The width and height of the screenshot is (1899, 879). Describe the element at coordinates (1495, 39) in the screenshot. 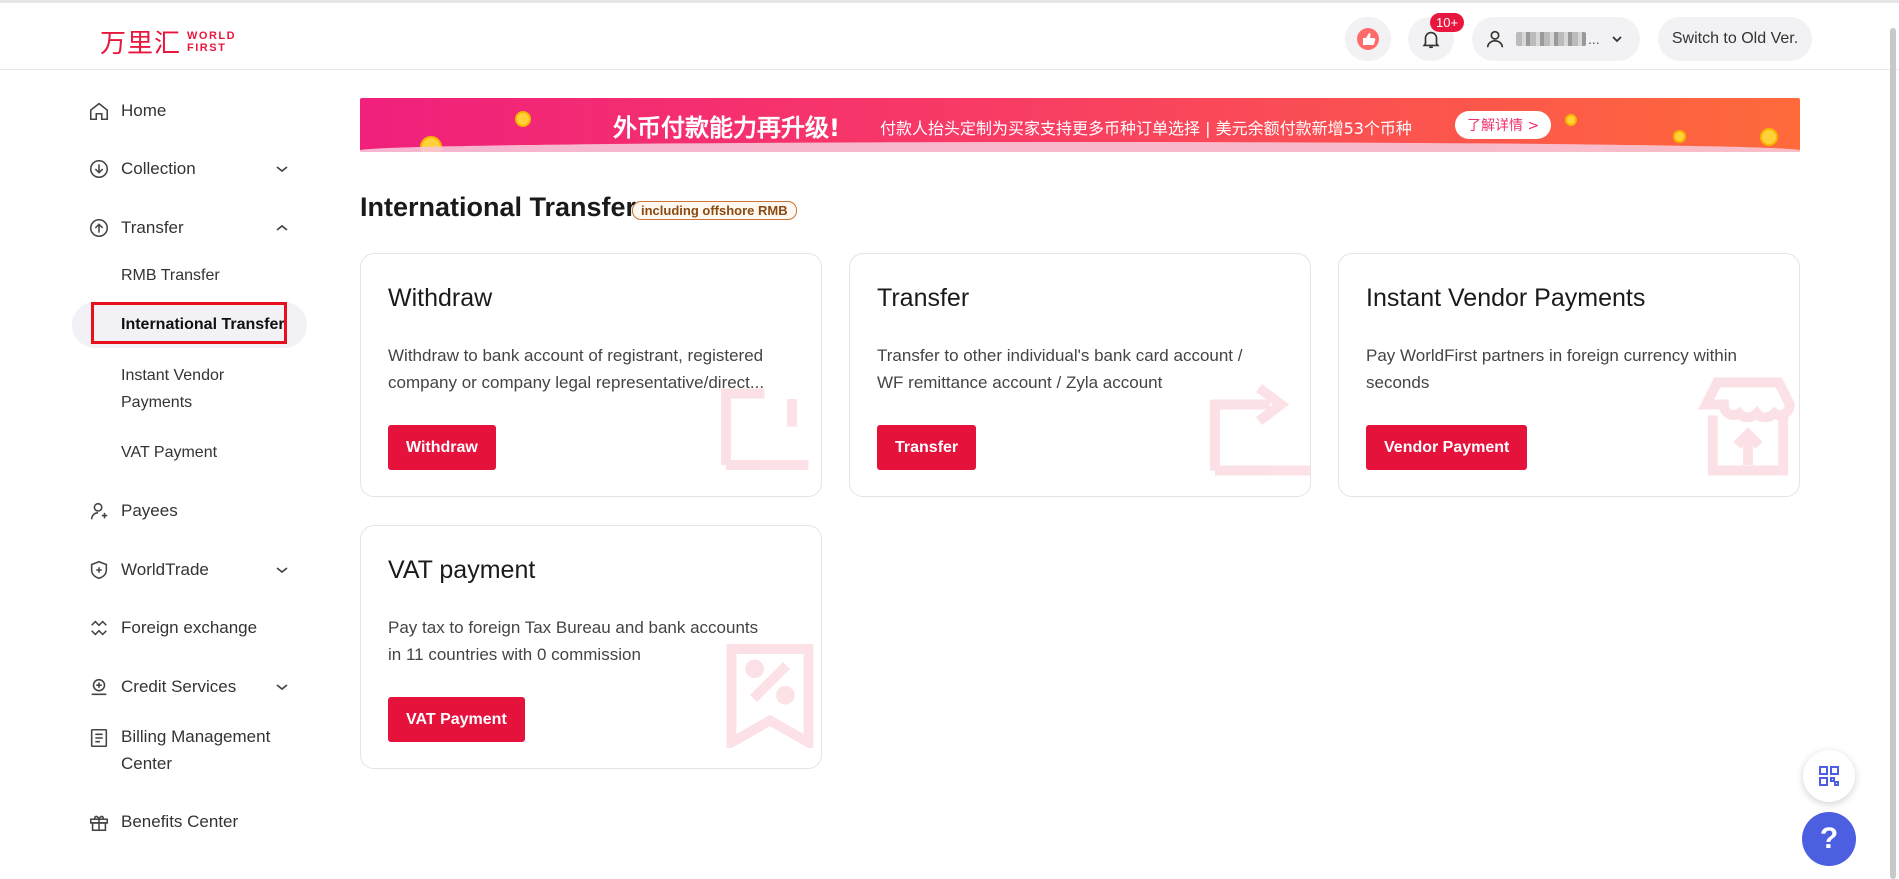

I see `user-icon` at that location.